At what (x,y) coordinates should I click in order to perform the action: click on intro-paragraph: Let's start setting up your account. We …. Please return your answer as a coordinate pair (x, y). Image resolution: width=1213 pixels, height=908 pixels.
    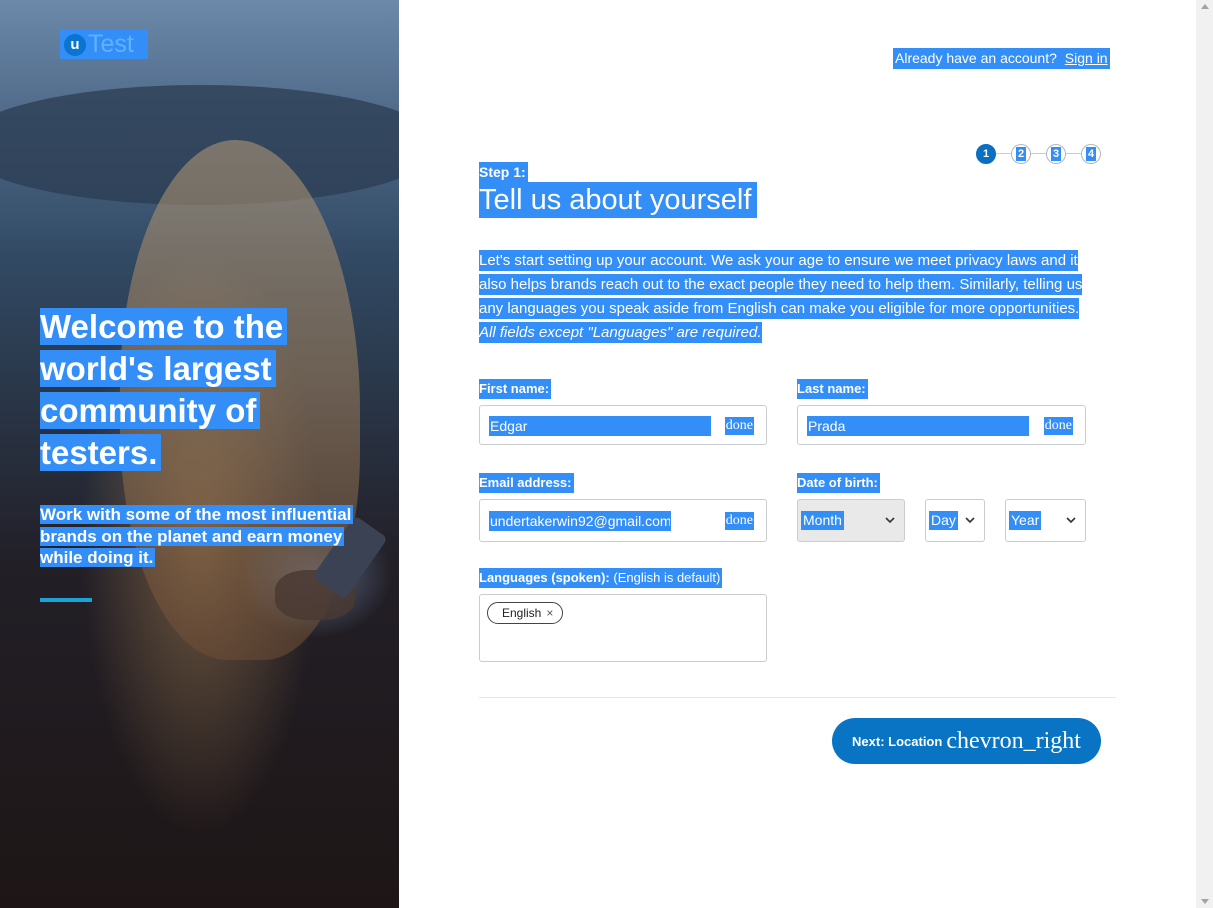
    Looking at the image, I should click on (789, 297).